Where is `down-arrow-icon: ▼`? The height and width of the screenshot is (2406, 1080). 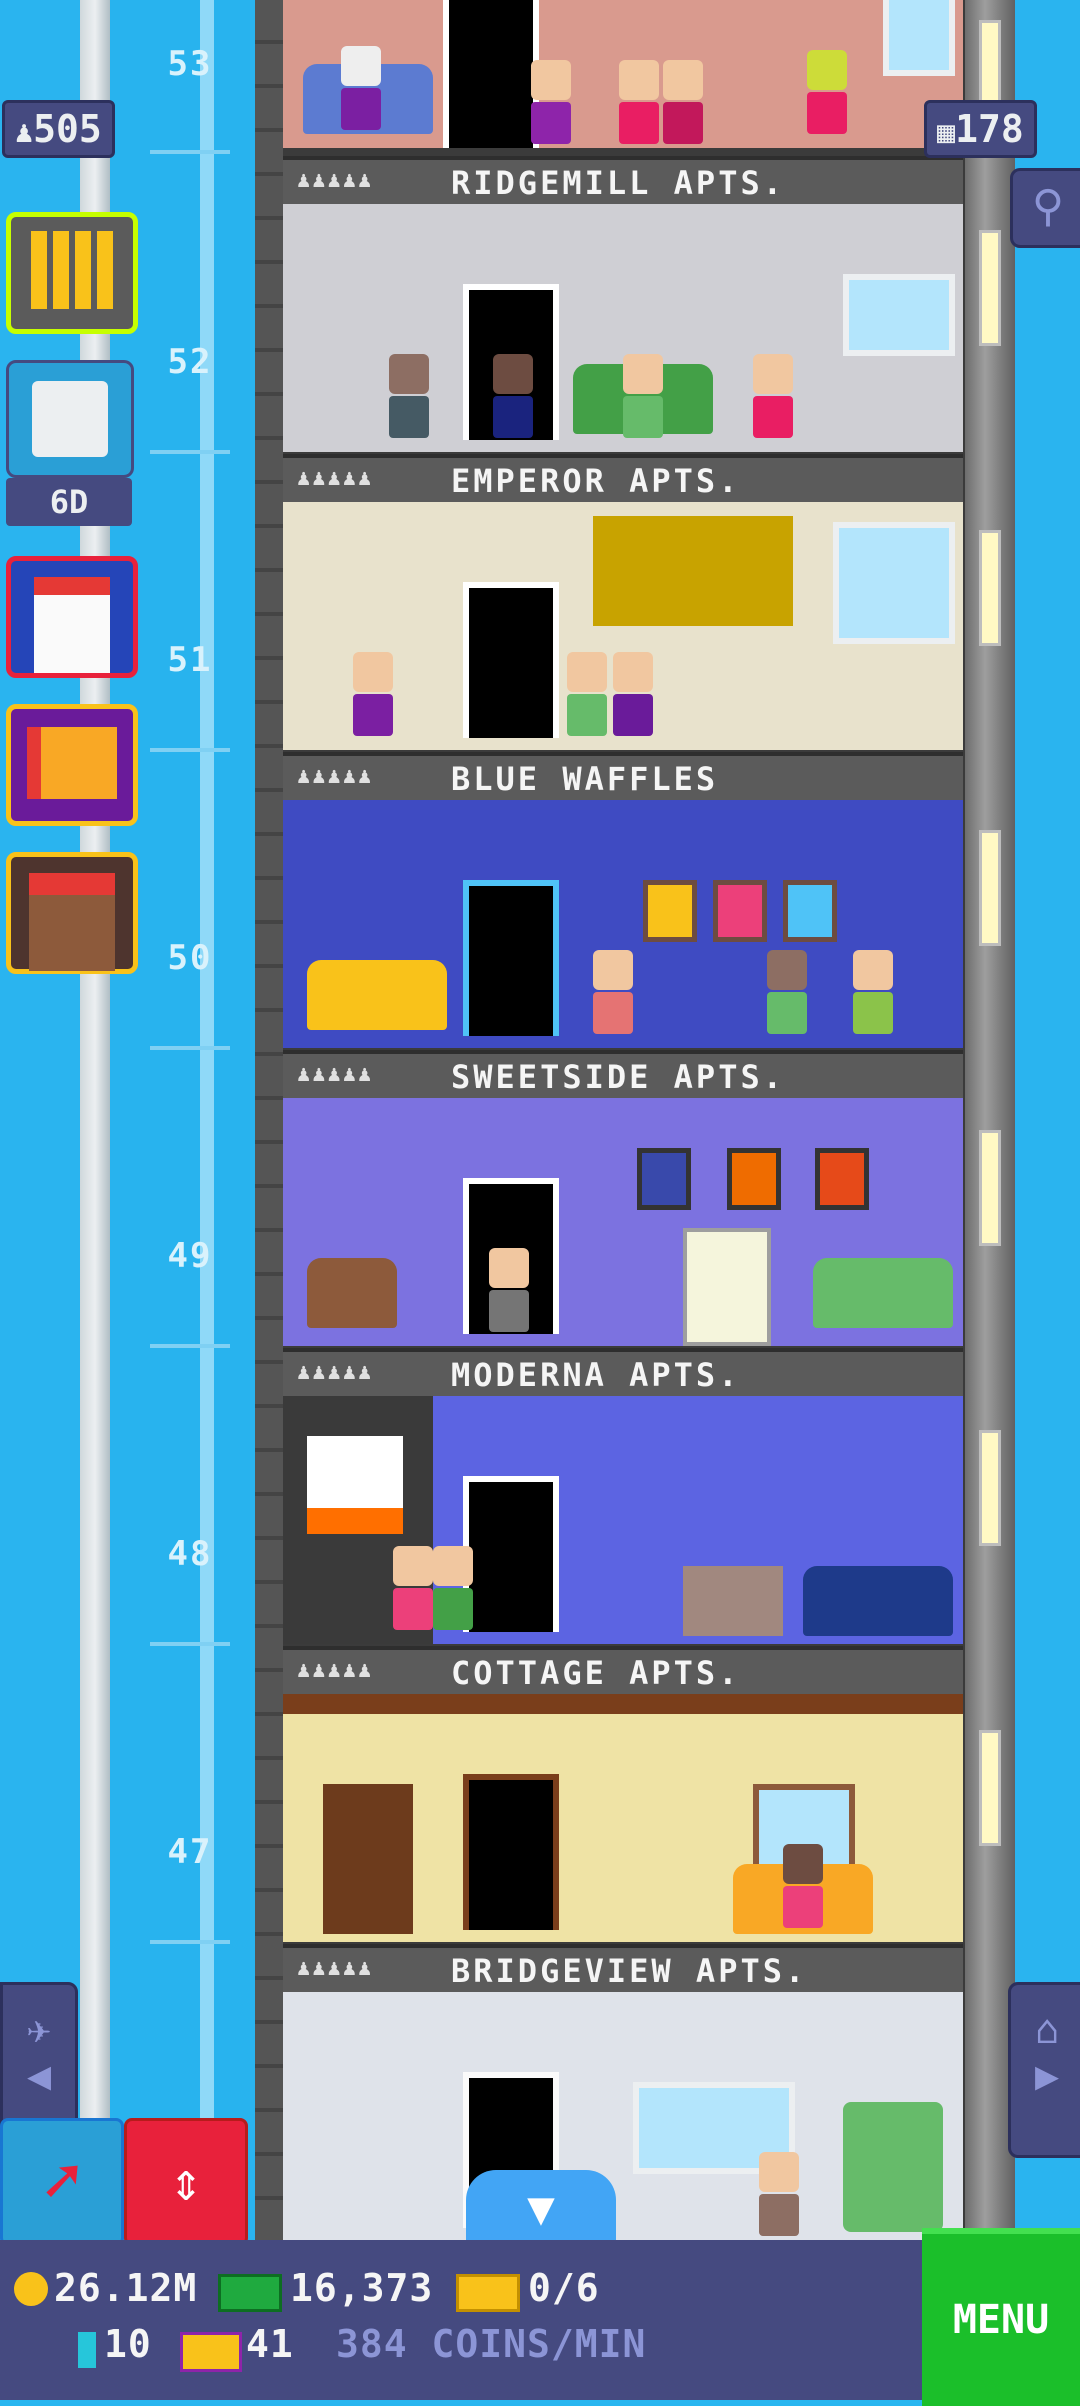
down-arrow-icon: ▼ is located at coordinates (541, 2208).